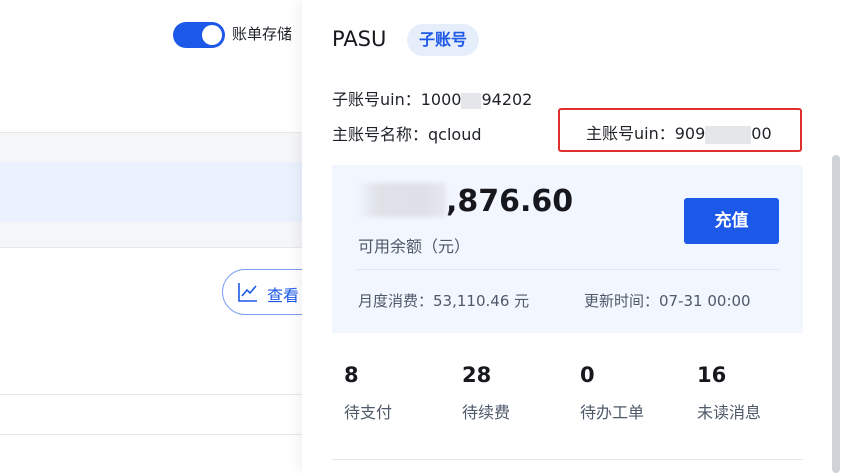 The image size is (844, 473). I want to click on recharge-button: 充值, so click(731, 221).